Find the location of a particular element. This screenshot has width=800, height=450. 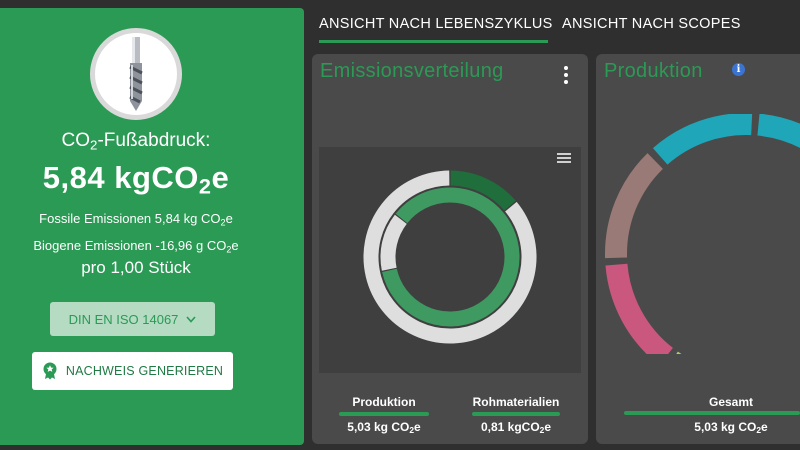

active-tab-indicator is located at coordinates (433, 41).